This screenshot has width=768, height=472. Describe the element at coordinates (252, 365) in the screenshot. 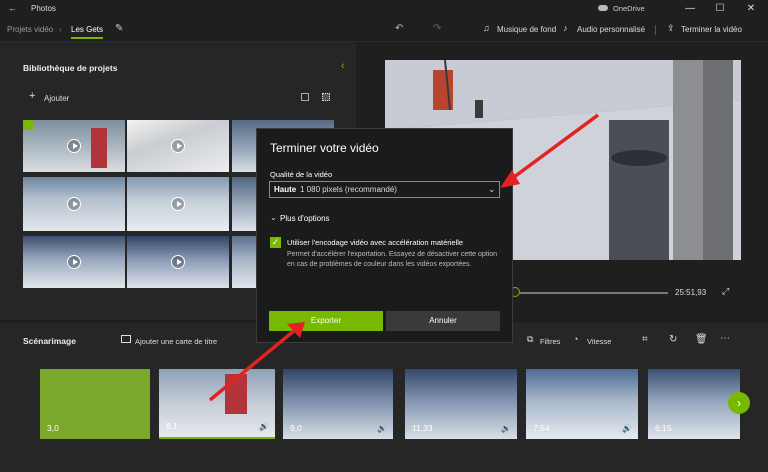

I see `arrow-to-export` at that location.